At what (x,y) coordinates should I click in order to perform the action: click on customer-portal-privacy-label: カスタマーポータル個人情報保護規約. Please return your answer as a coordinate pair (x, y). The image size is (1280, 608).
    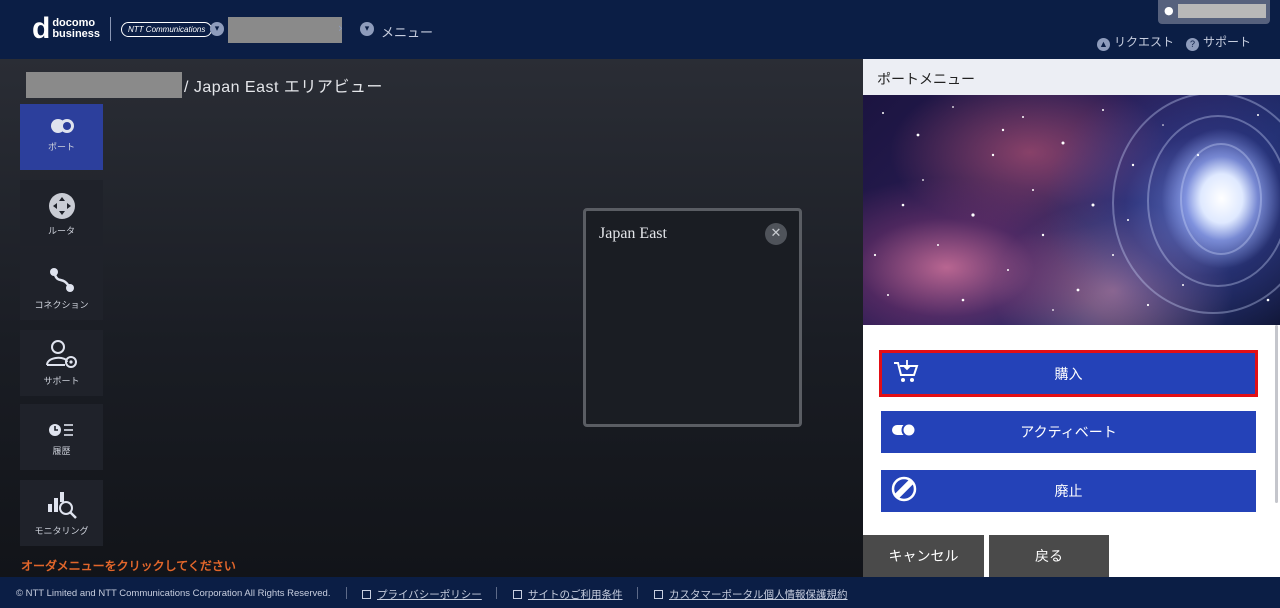
    Looking at the image, I should click on (758, 595).